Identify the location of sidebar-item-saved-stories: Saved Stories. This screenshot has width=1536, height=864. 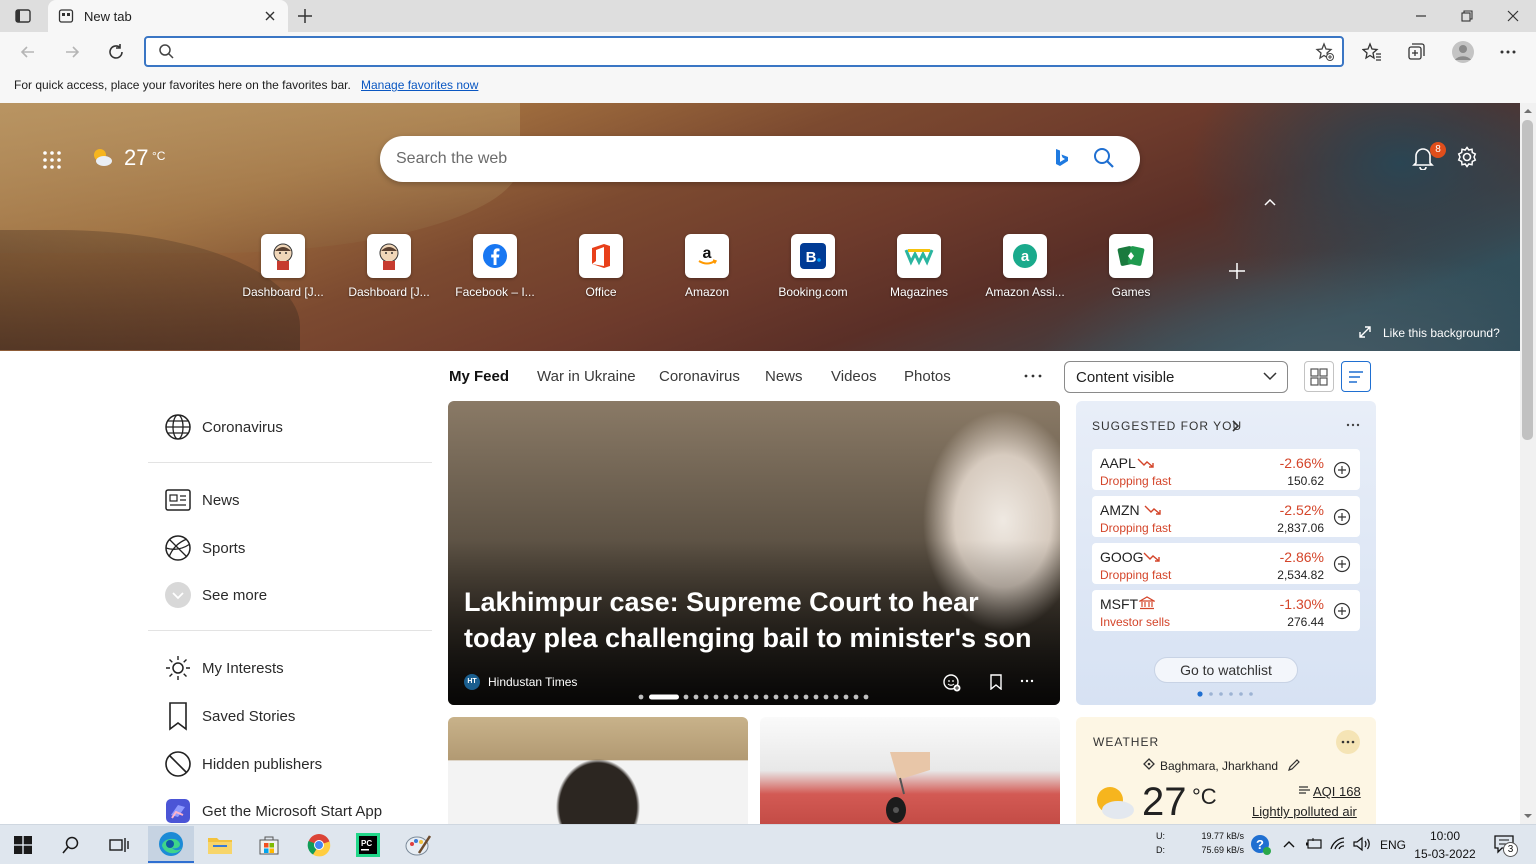
(229, 716).